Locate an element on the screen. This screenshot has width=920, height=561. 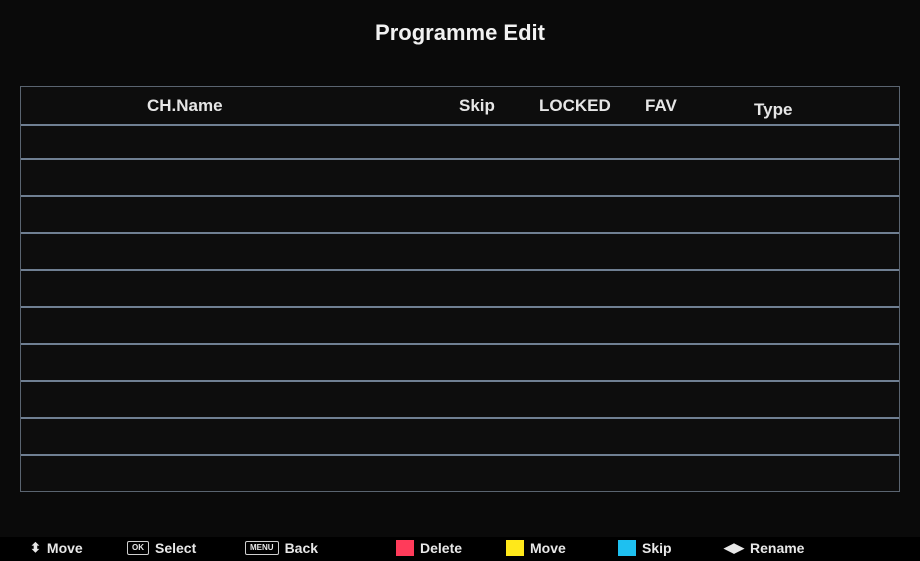
column-header-skip: Skip is located at coordinates (477, 105).